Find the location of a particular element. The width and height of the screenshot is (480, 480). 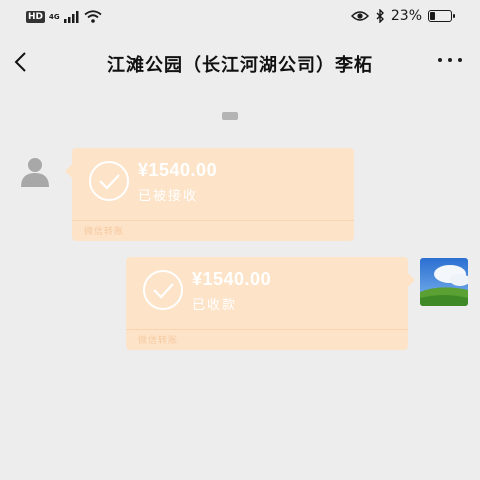

battery-percent: 23% is located at coordinates (406, 16).